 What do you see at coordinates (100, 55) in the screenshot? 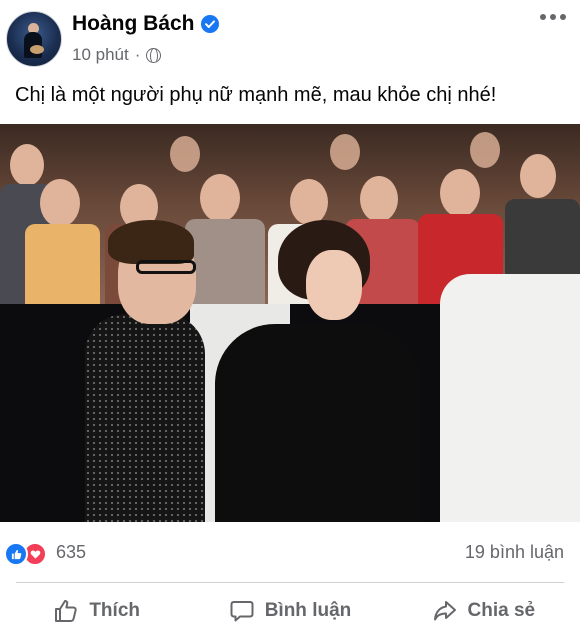
I see `post-time: 10 phút` at bounding box center [100, 55].